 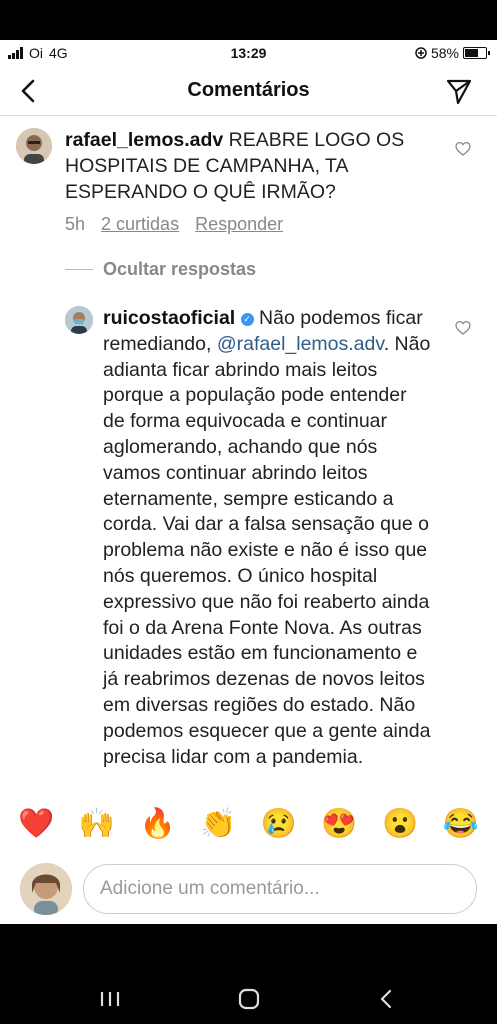 I want to click on emoji-raised-hands: 🙌, so click(x=97, y=824).